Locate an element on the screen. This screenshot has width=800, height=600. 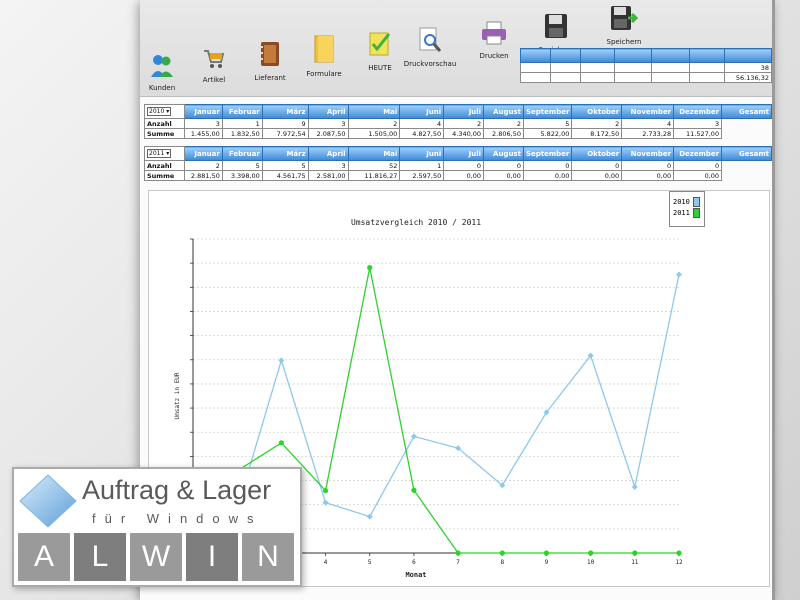
x-axis-label: Monat is located at coordinates (415, 575).